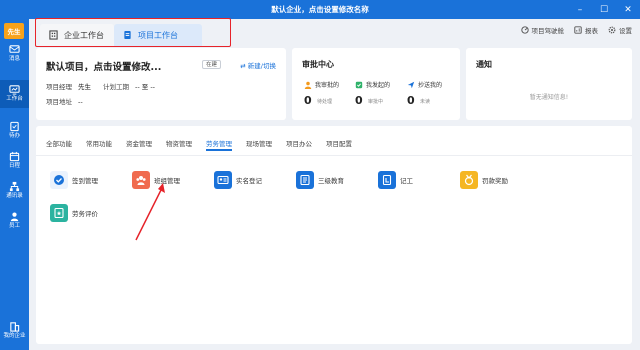 The height and width of the screenshot is (350, 640). Describe the element at coordinates (318, 64) in the screenshot. I see `approval-title: 审批中心` at that location.